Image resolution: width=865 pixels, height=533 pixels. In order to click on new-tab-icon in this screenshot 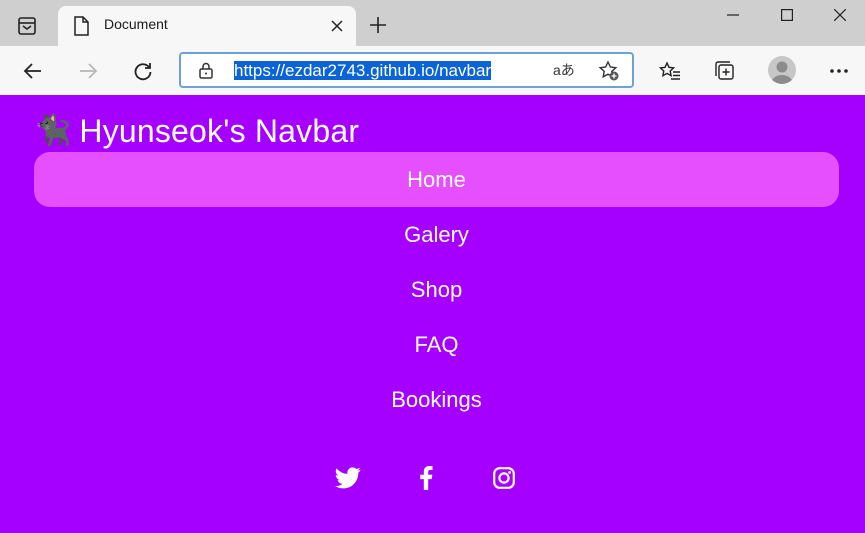, I will do `click(378, 25)`.